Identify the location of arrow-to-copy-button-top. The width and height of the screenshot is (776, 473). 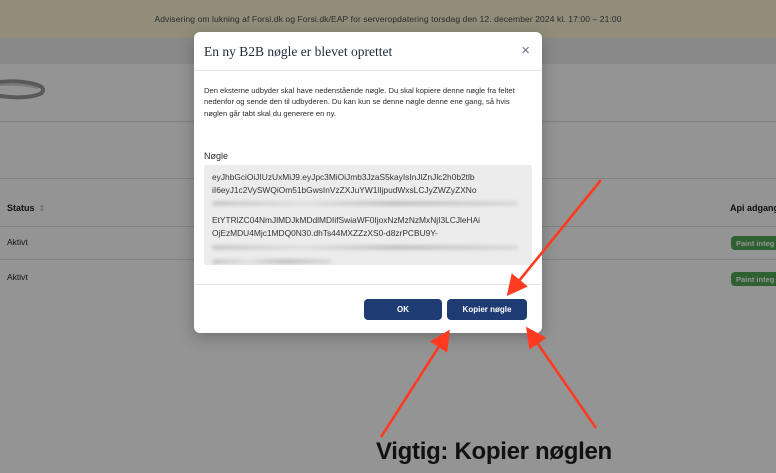
(554, 238).